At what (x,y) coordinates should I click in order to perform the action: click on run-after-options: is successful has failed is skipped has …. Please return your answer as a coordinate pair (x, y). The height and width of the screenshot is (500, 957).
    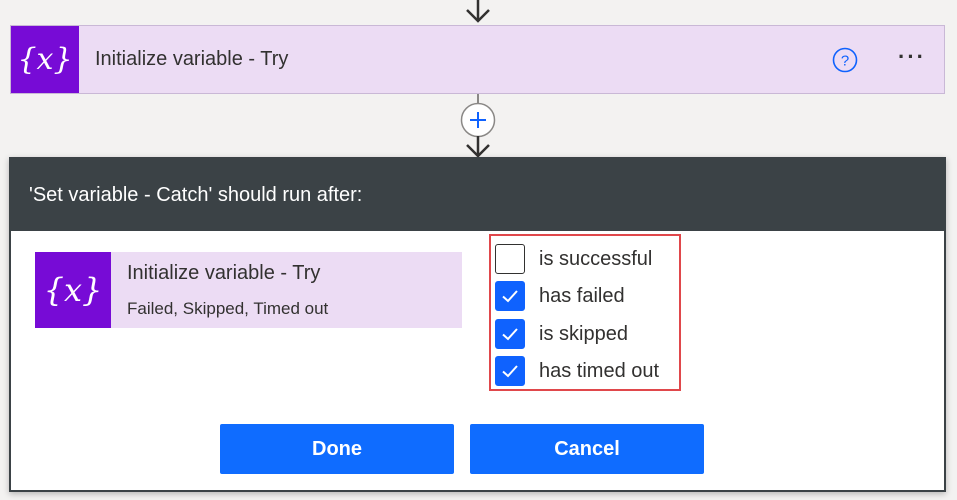
    Looking at the image, I should click on (585, 312).